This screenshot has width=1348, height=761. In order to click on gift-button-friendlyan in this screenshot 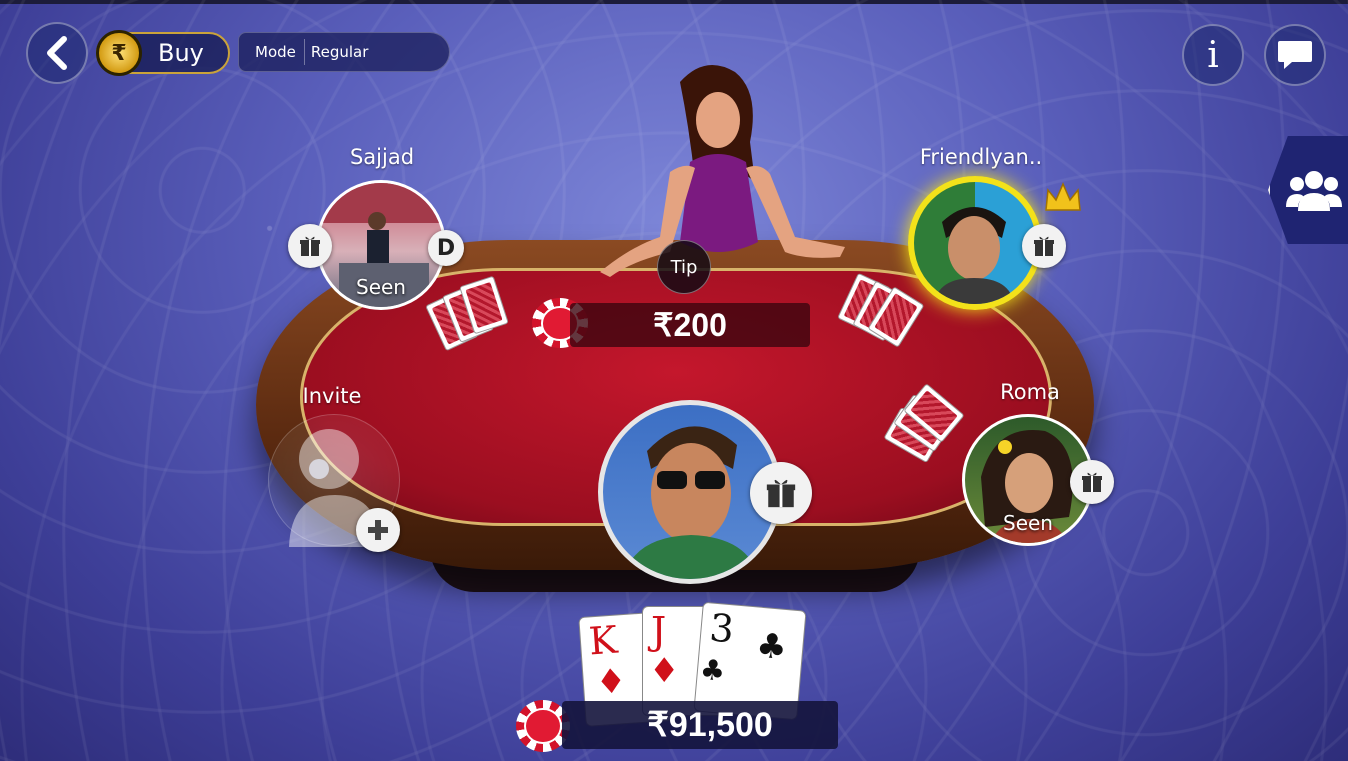, I will do `click(1044, 246)`.